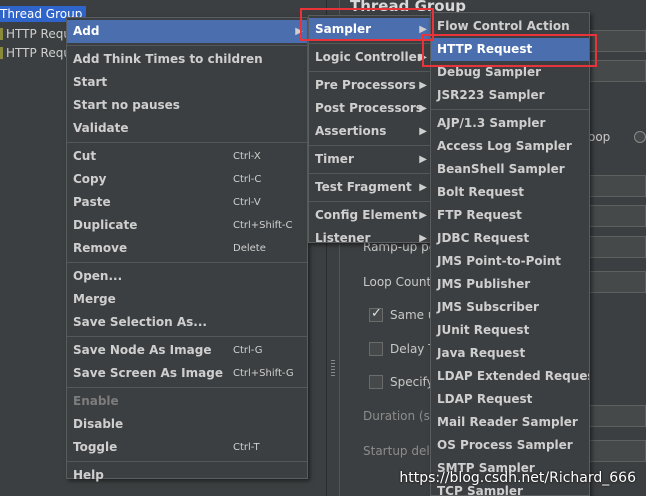 This screenshot has height=496, width=646. I want to click on menu-item-label: Cut, so click(85, 156).